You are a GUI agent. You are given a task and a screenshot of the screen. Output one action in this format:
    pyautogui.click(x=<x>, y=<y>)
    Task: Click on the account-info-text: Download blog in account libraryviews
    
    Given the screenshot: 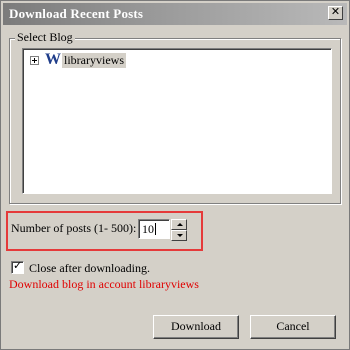 What is the action you would take?
    pyautogui.click(x=104, y=284)
    